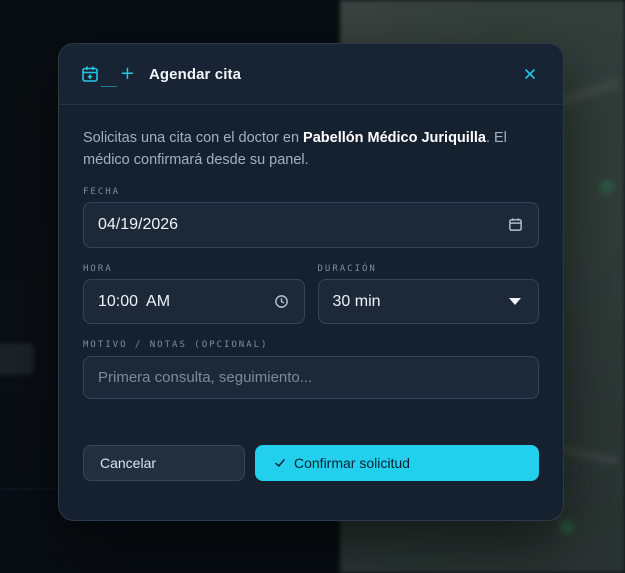  I want to click on close-icon, so click(530, 74).